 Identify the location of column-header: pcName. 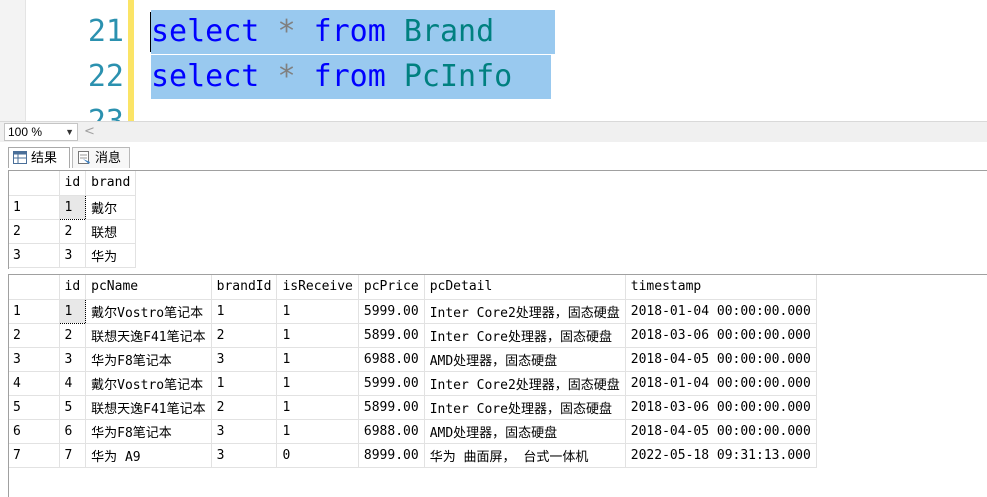
(148, 287).